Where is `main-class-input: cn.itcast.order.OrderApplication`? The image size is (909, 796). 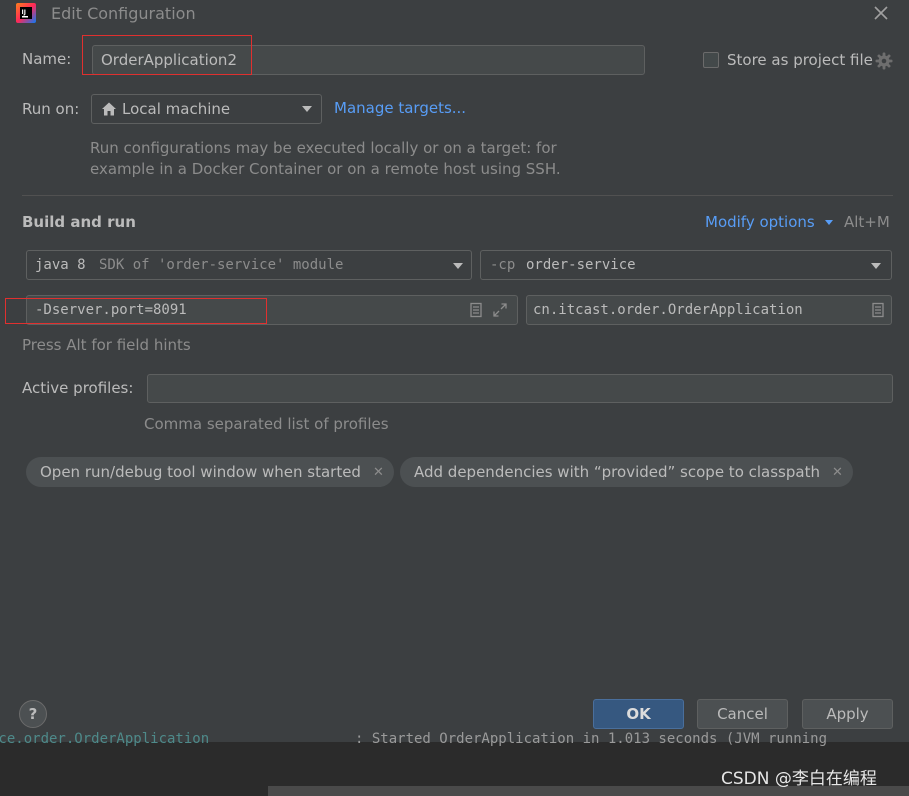
main-class-input: cn.itcast.order.OrderApplication is located at coordinates (709, 310).